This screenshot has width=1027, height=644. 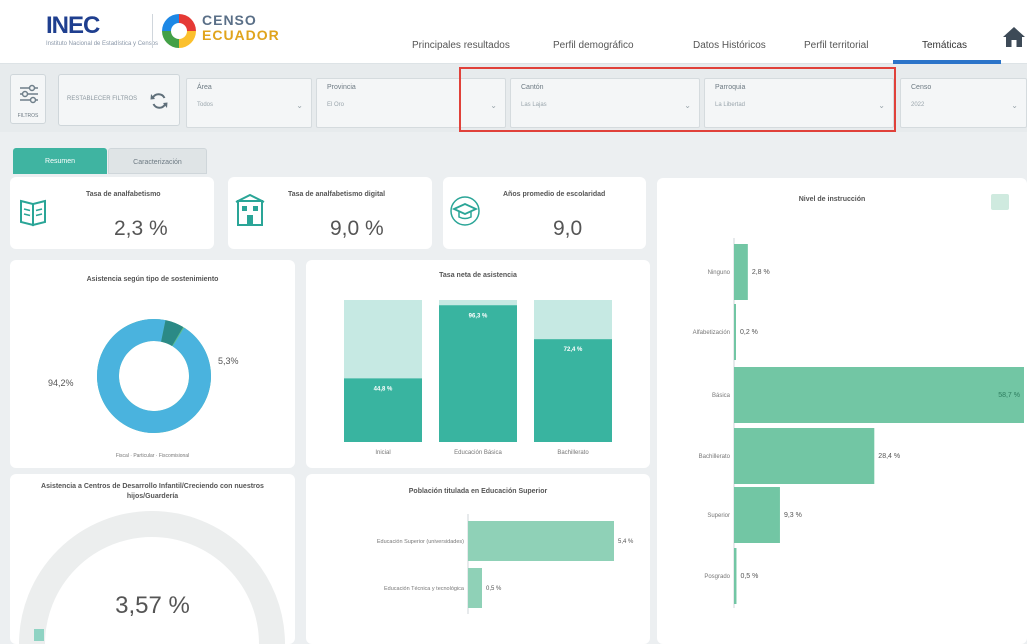 What do you see at coordinates (102, 99) in the screenshot?
I see `reset-filters-label: RESTABLECER FILTROS` at bounding box center [102, 99].